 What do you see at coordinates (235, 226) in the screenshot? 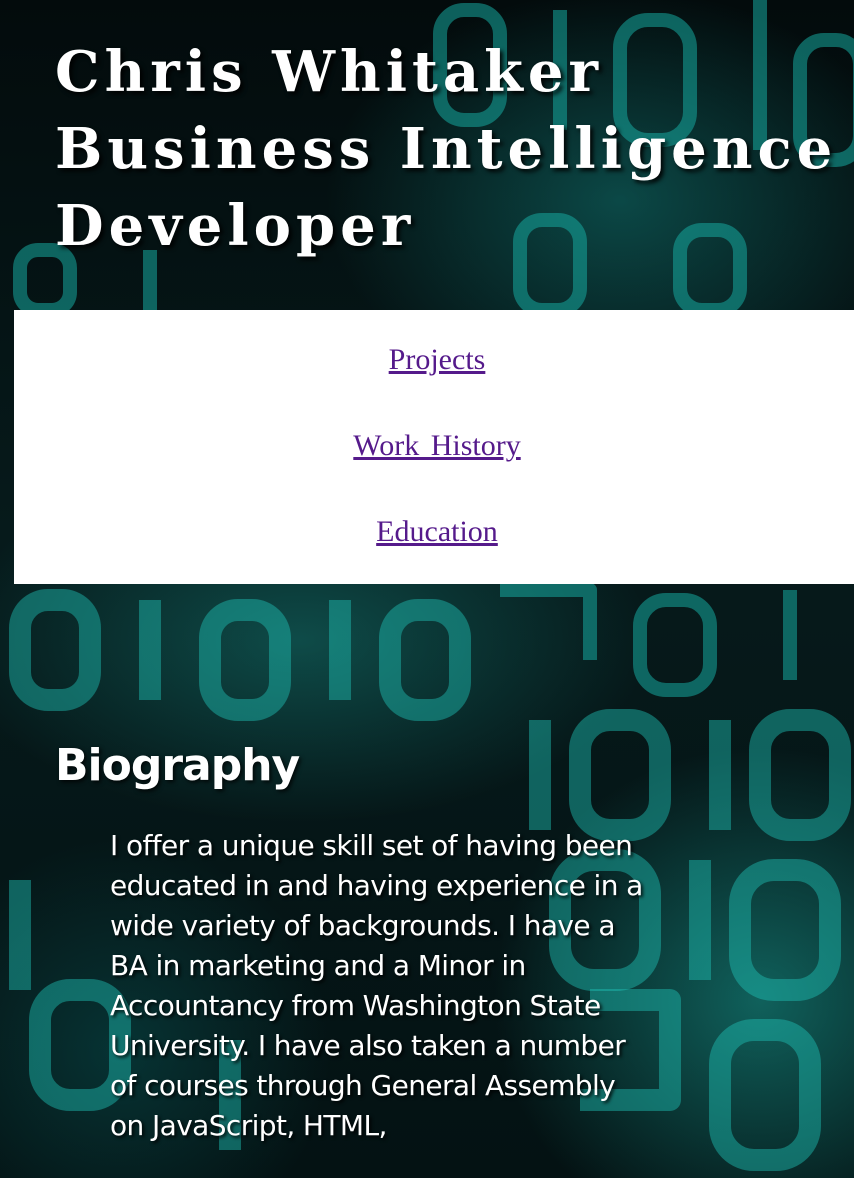
I see `header-role-line-2: Developer` at bounding box center [235, 226].